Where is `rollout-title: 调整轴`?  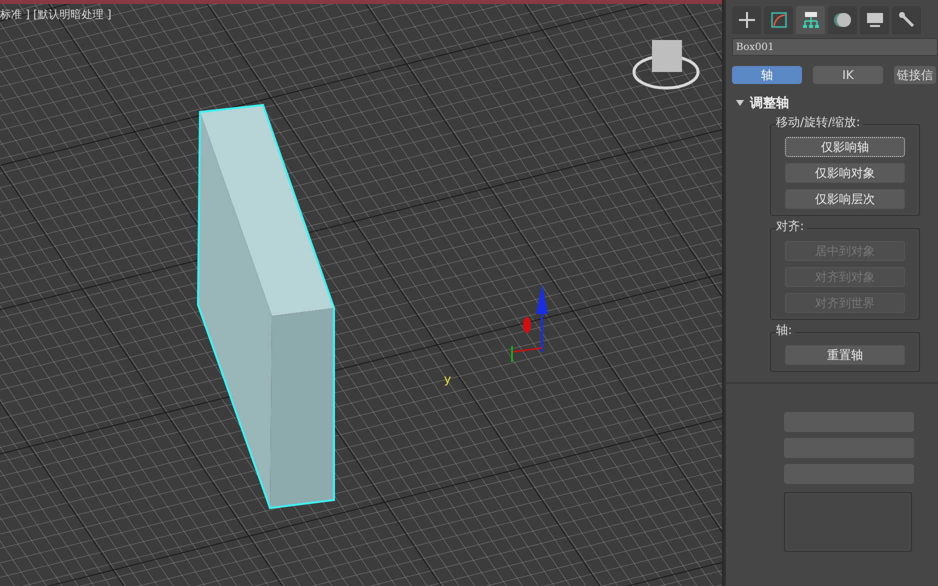 rollout-title: 调整轴 is located at coordinates (769, 103).